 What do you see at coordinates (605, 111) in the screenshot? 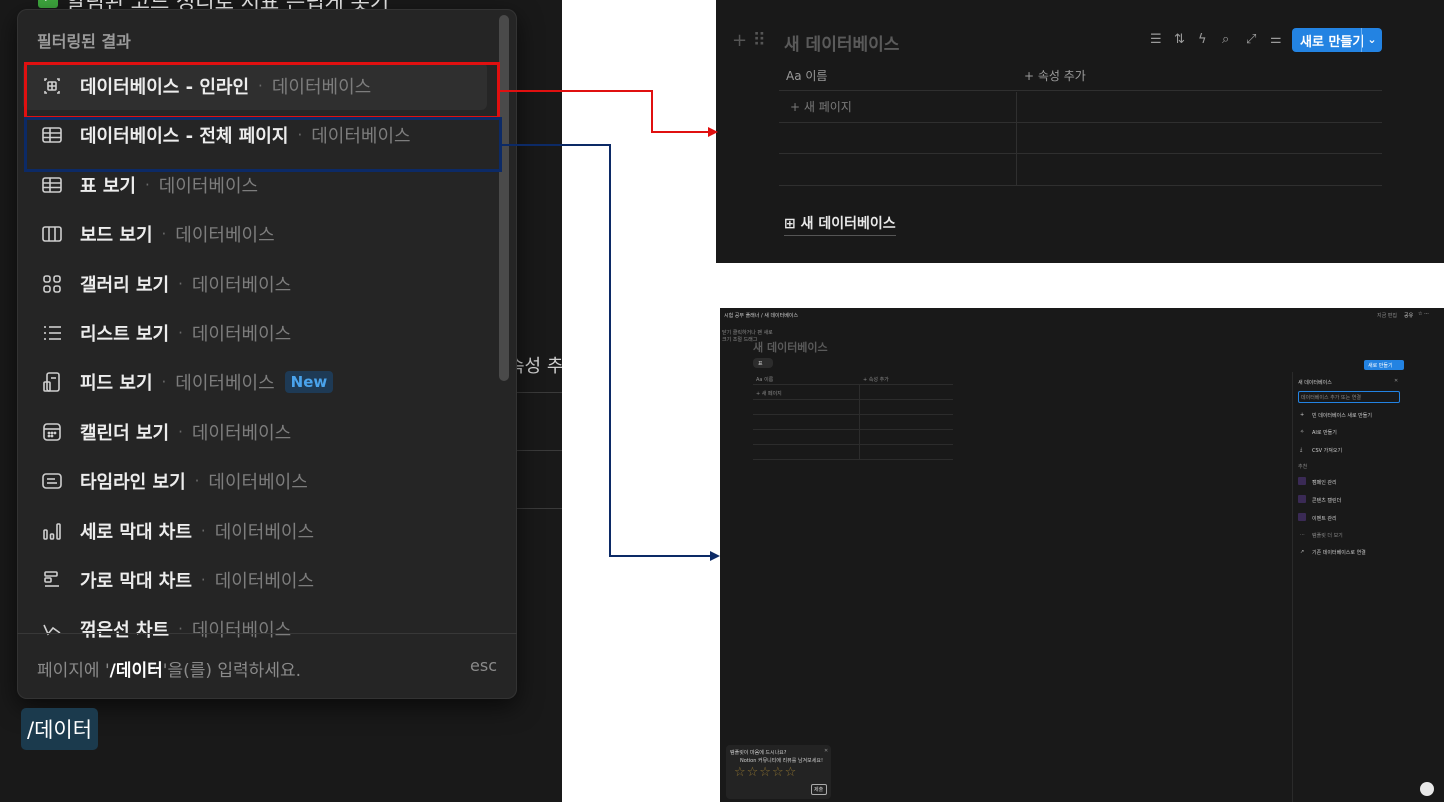
I see `red-arrow` at bounding box center [605, 111].